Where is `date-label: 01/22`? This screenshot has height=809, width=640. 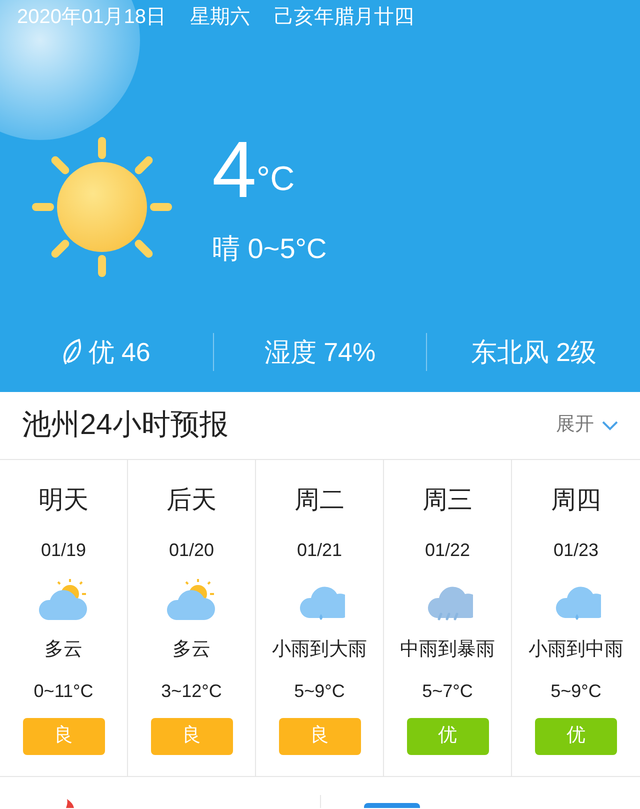 date-label: 01/22 is located at coordinates (447, 550).